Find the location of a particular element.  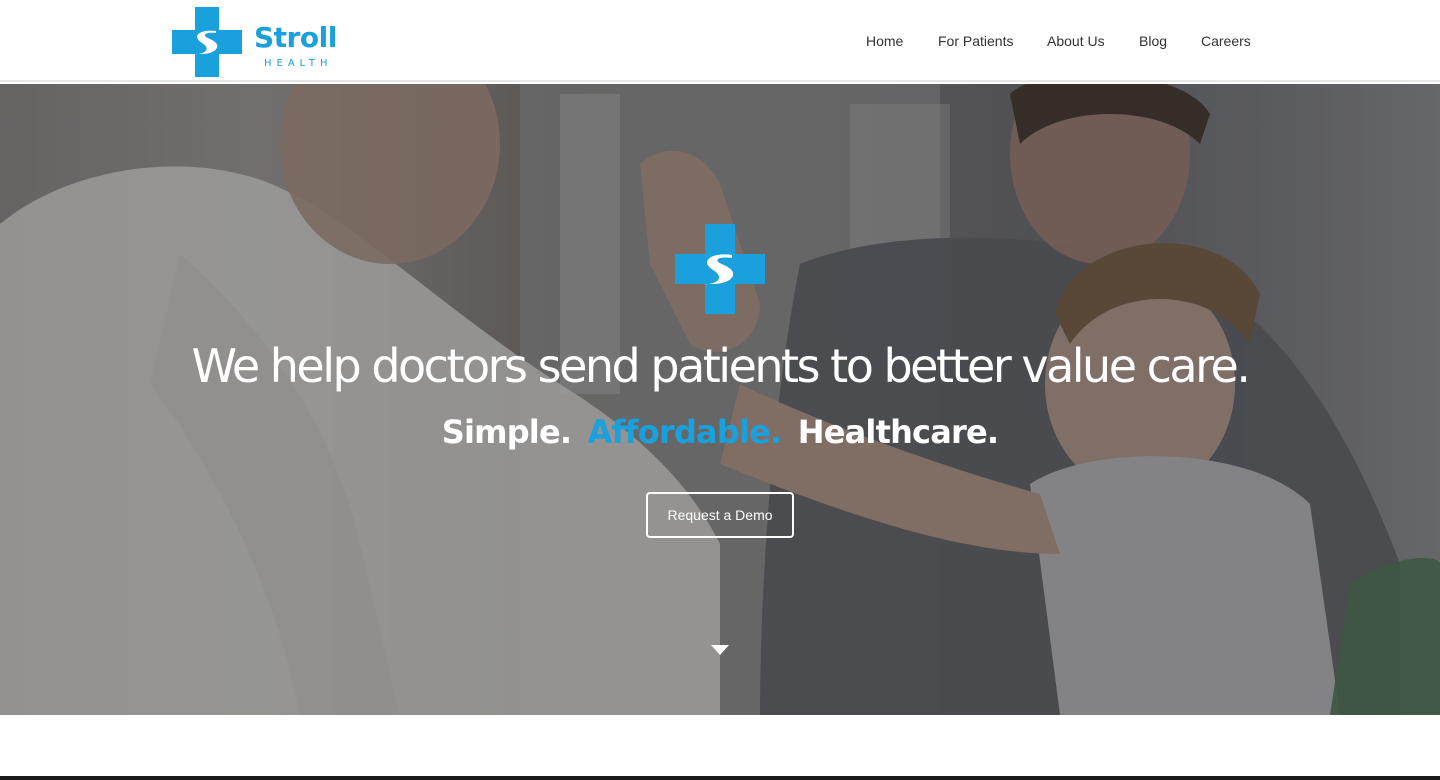

nav-careers: Careers is located at coordinates (1226, 41).